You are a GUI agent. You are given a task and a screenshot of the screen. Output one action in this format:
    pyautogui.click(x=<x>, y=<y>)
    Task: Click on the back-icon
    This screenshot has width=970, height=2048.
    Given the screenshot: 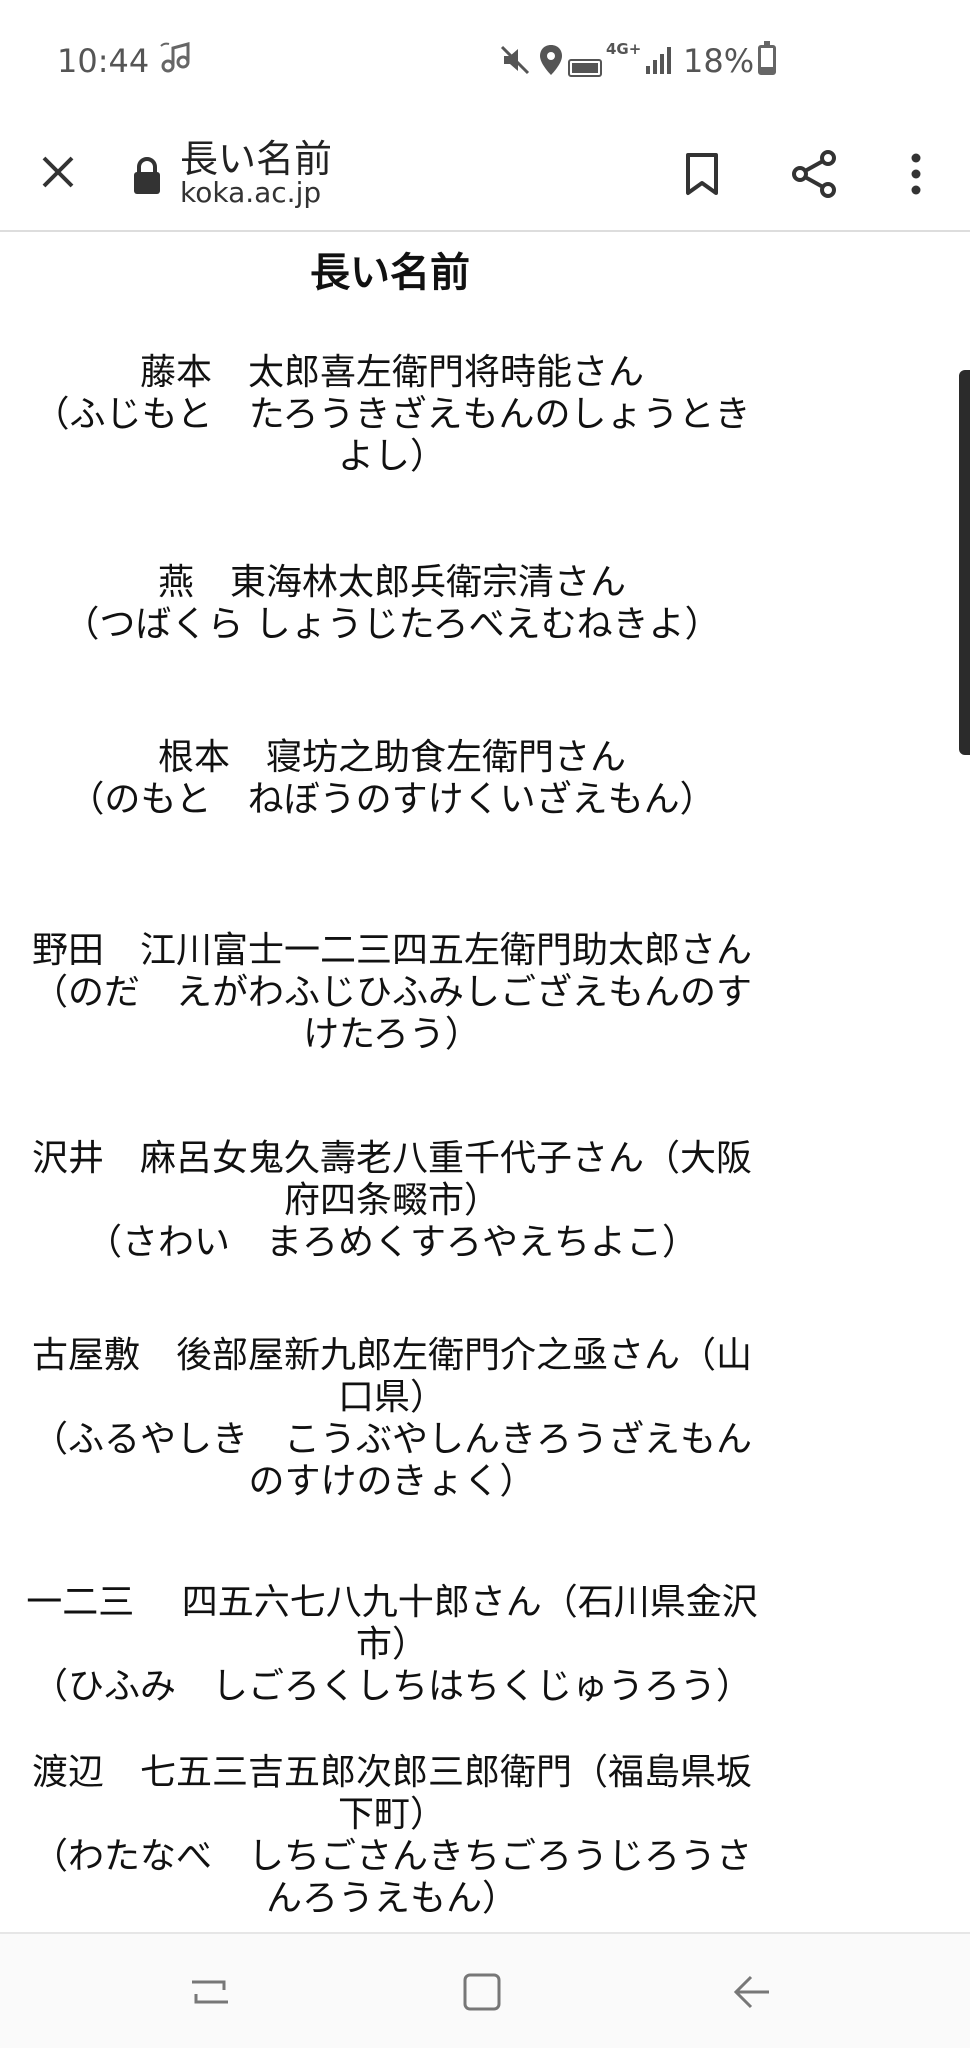 What is the action you would take?
    pyautogui.click(x=751, y=1992)
    